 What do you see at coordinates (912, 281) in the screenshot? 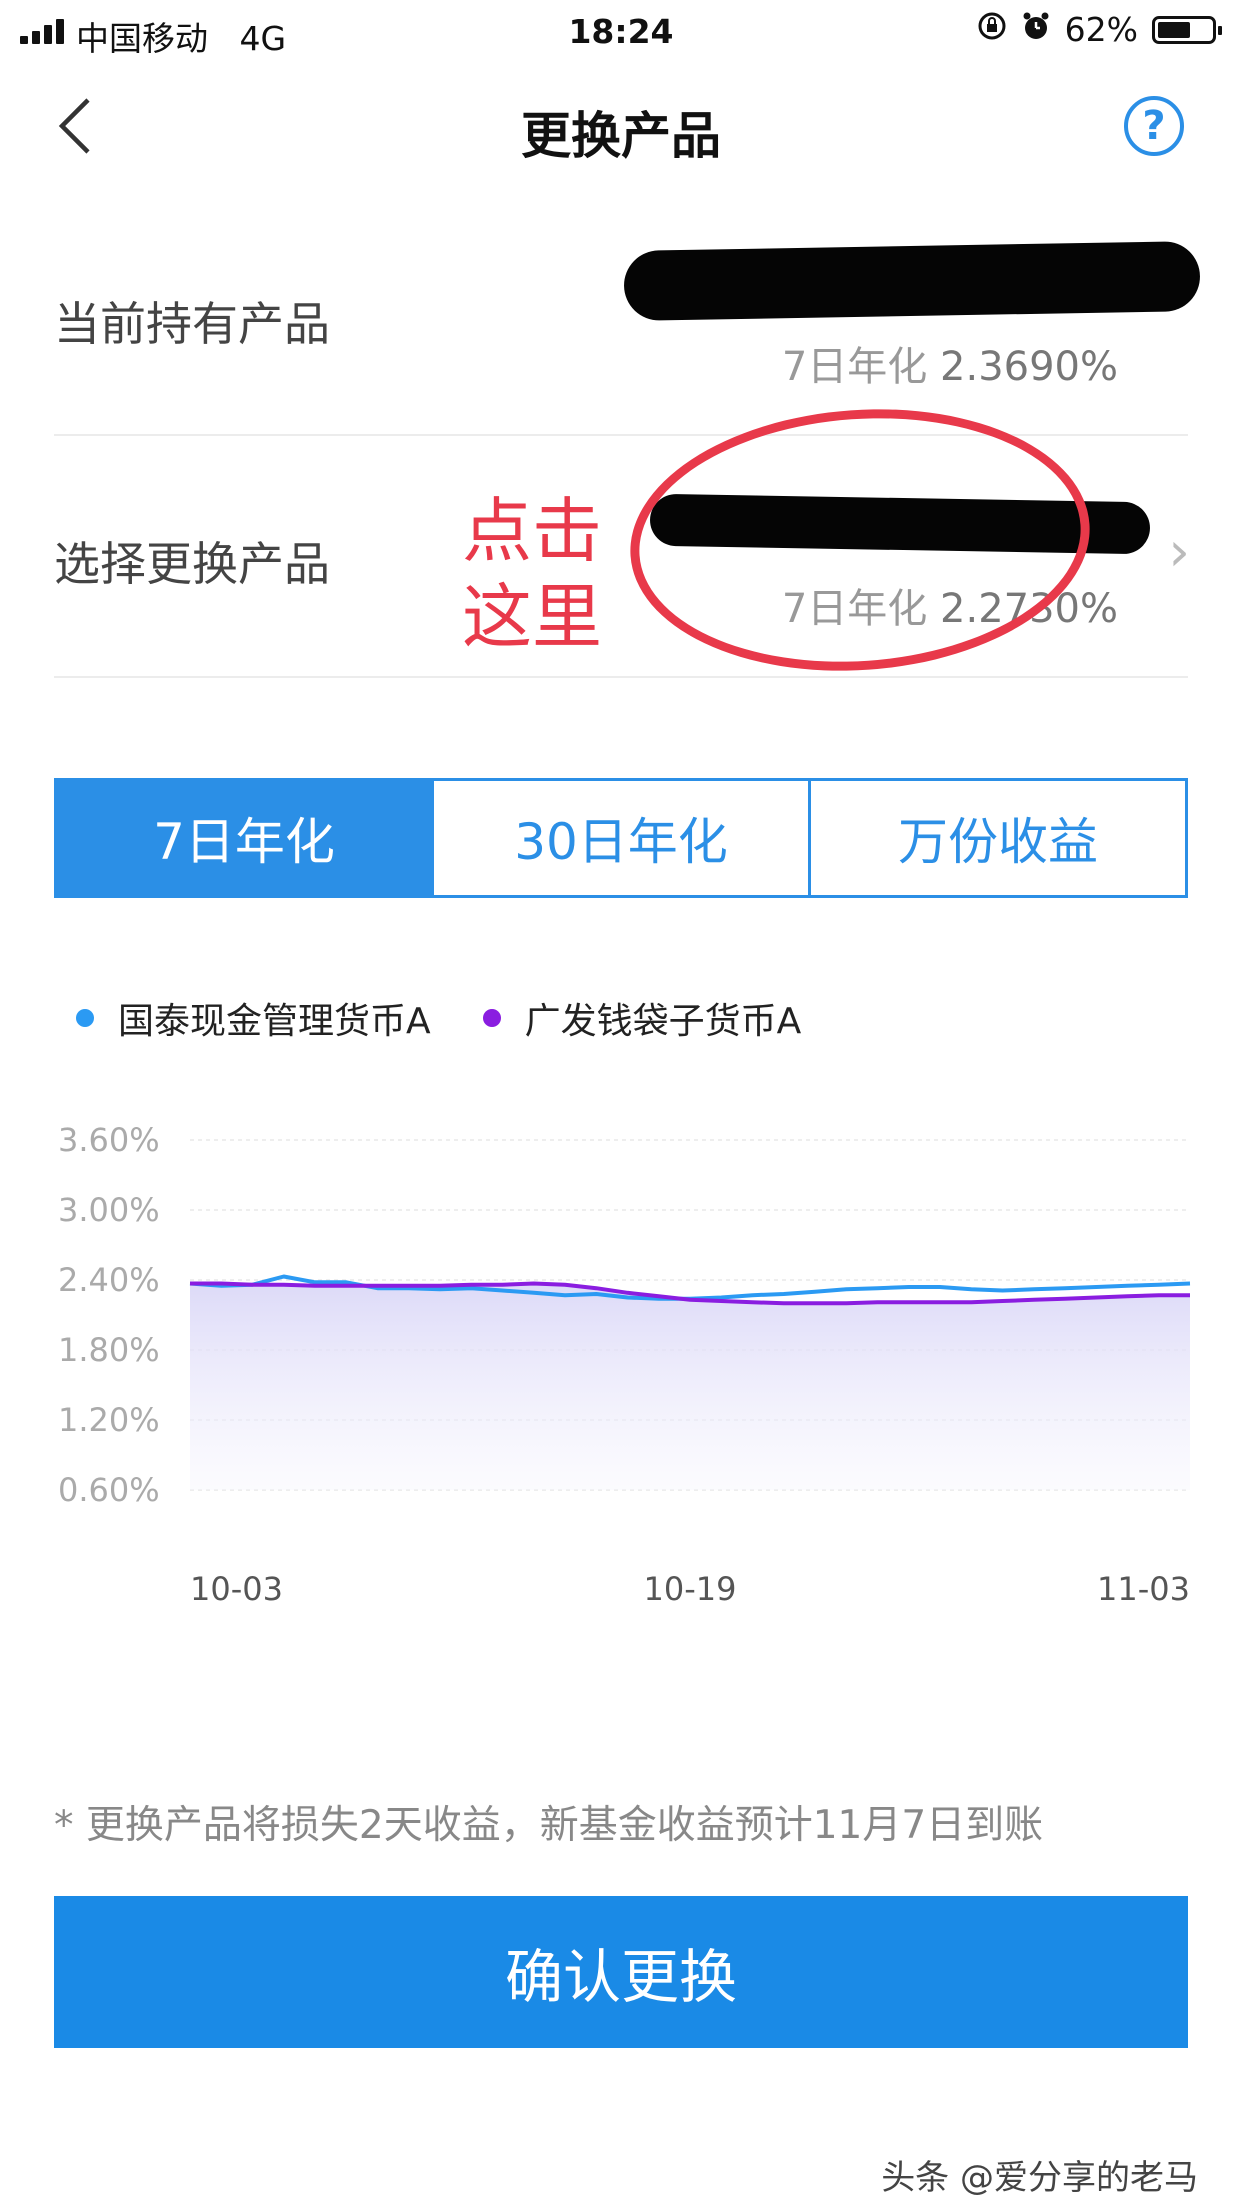
I see `redacted-product-name` at bounding box center [912, 281].